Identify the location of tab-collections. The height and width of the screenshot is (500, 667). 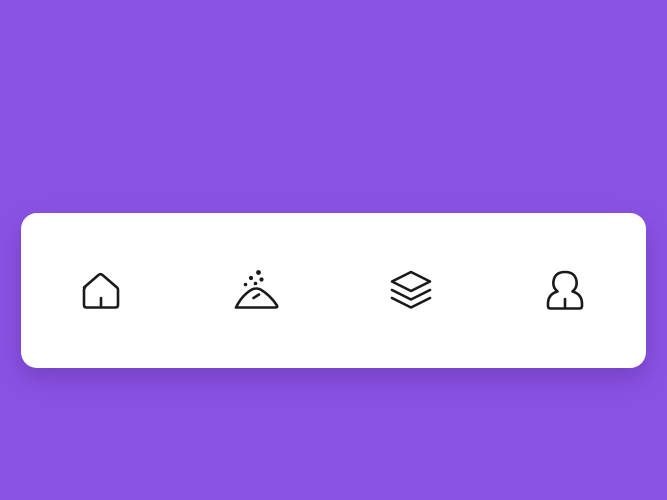
(411, 291).